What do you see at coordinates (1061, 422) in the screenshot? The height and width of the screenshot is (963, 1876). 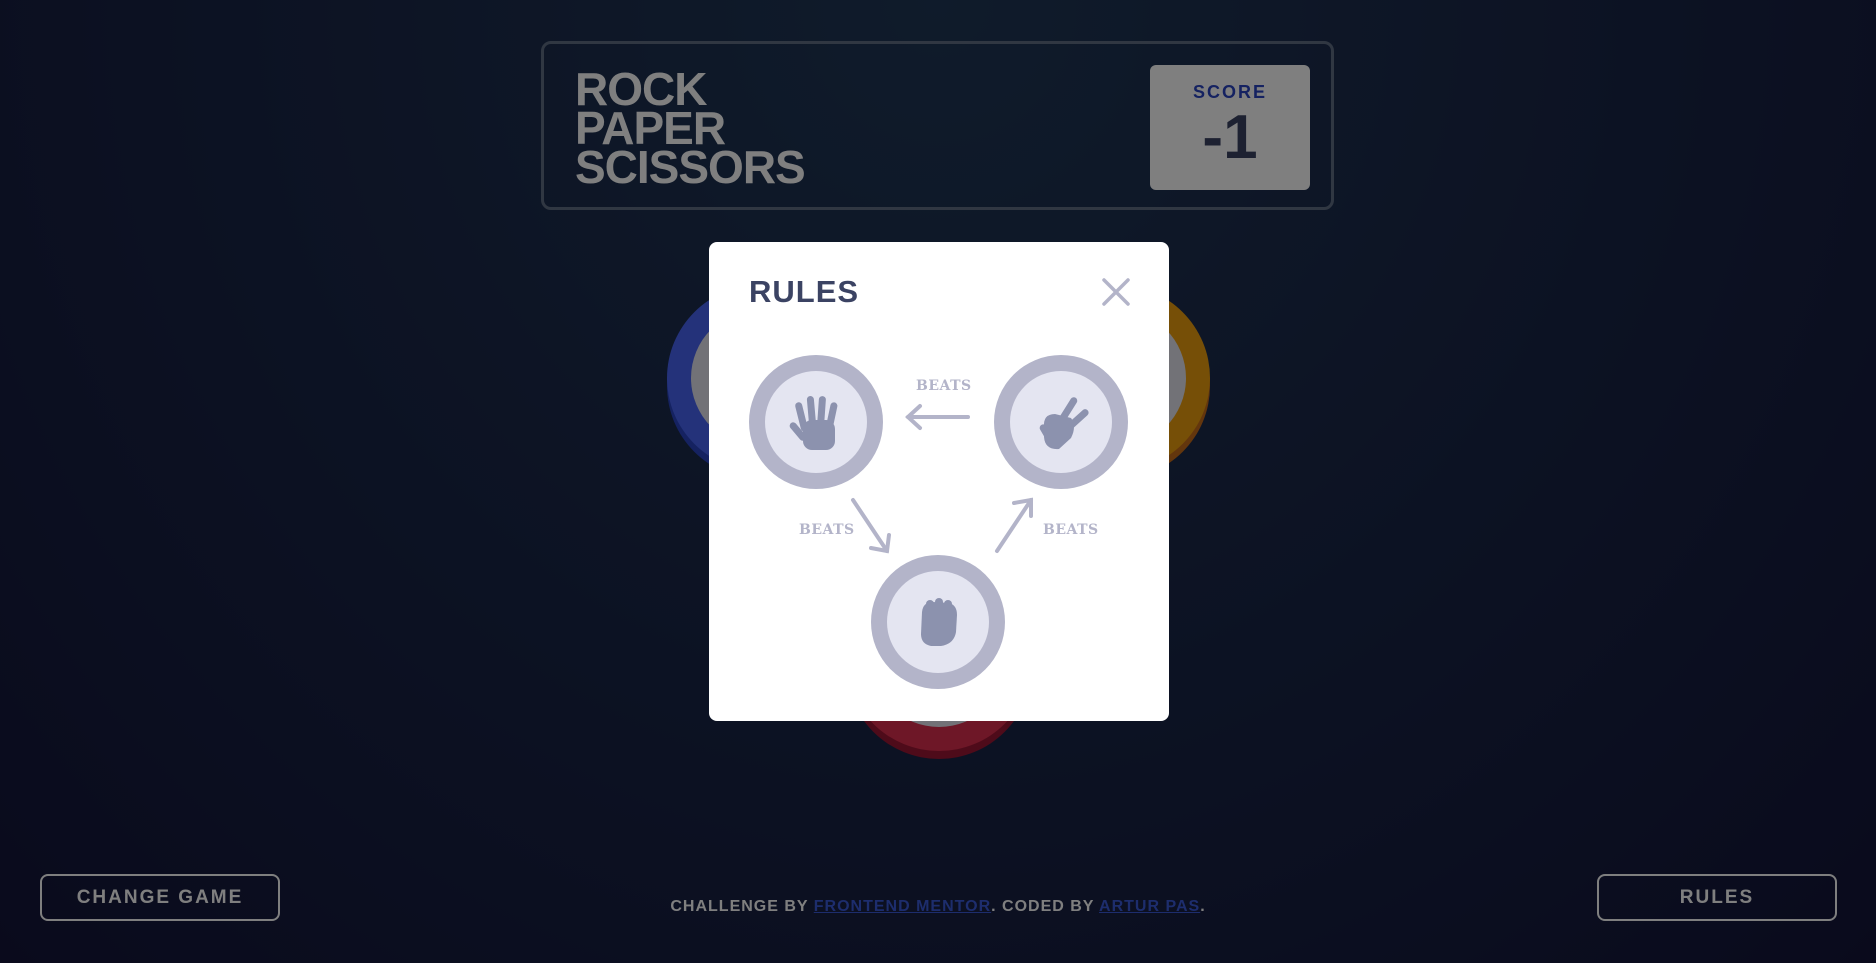 I see `rules-scissors-badge` at bounding box center [1061, 422].